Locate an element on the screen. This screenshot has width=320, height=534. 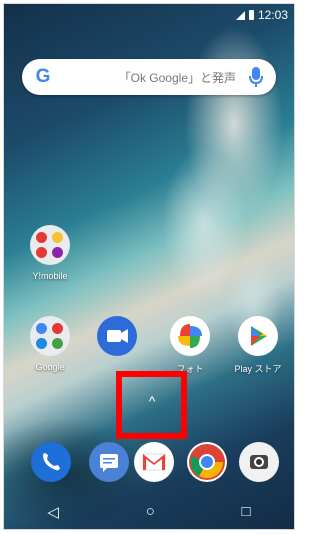
search-hint: 「Ok Google」と発声 is located at coordinates (177, 77).